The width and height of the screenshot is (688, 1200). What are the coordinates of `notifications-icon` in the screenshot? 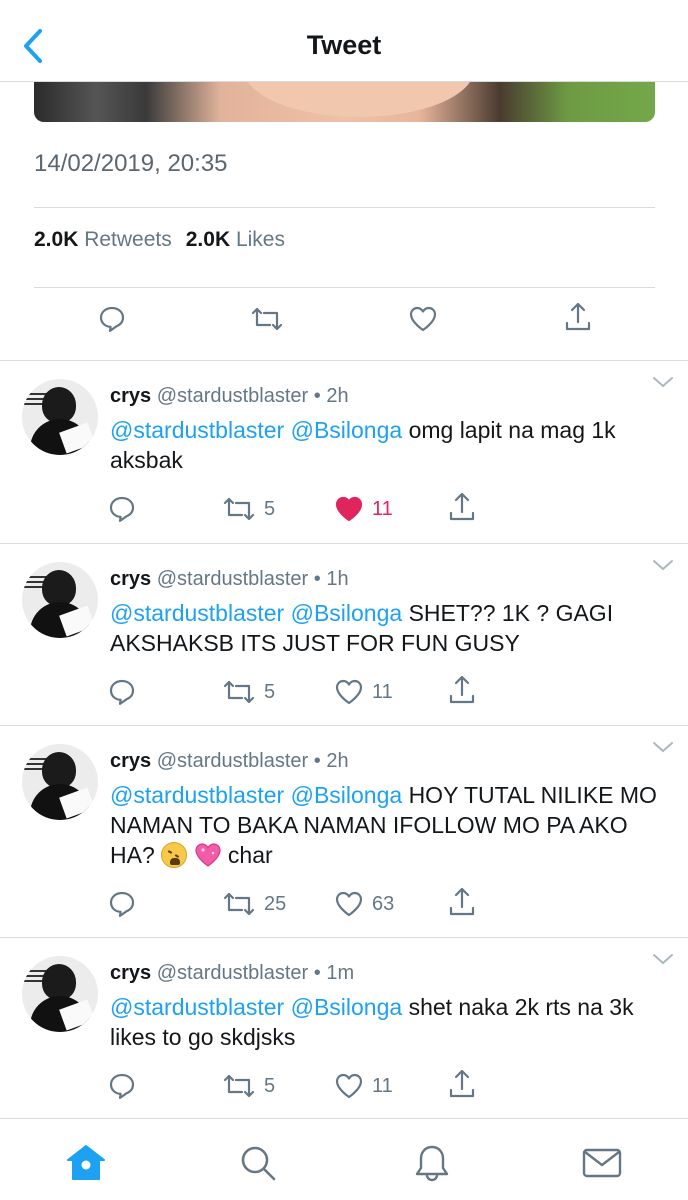 It's located at (432, 1163).